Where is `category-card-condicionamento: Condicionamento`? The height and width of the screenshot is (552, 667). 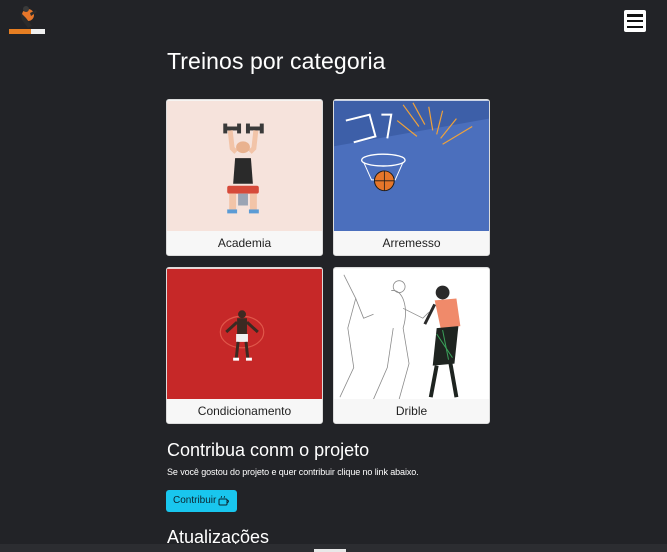 category-card-condicionamento: Condicionamento is located at coordinates (244, 345).